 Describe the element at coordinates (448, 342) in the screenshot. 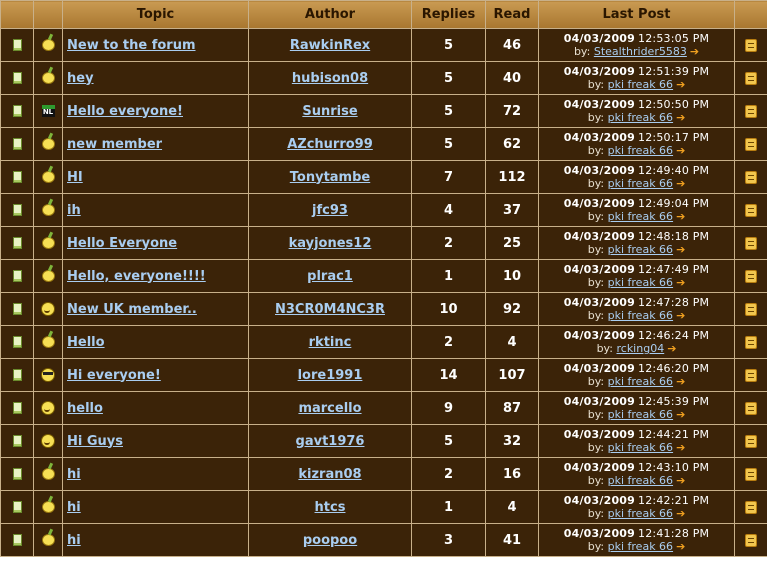

I see `replies-count: 2` at that location.